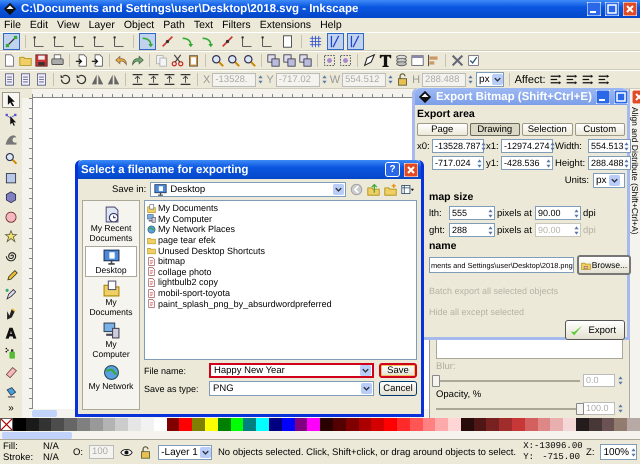  Describe the element at coordinates (618, 452) in the screenshot. I see `zoom-field: 100%` at that location.